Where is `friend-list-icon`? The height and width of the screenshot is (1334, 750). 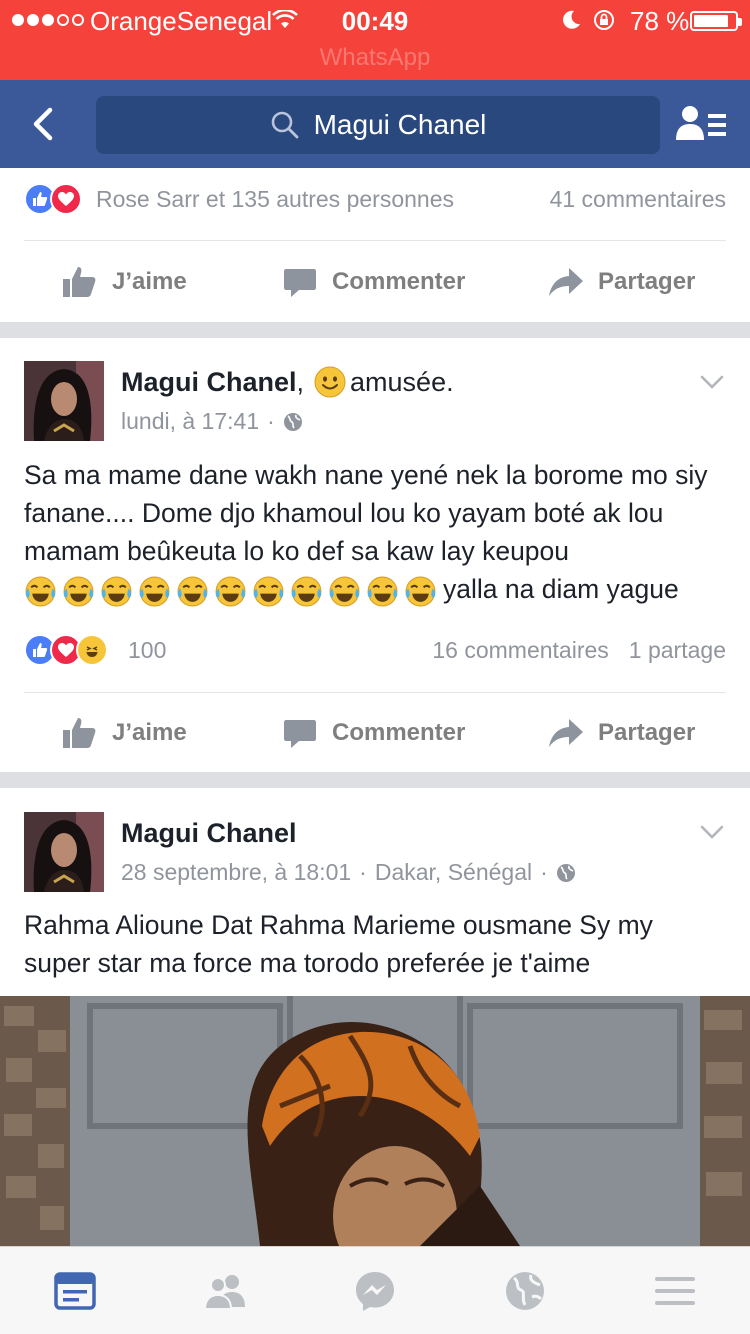 friend-list-icon is located at coordinates (702, 124).